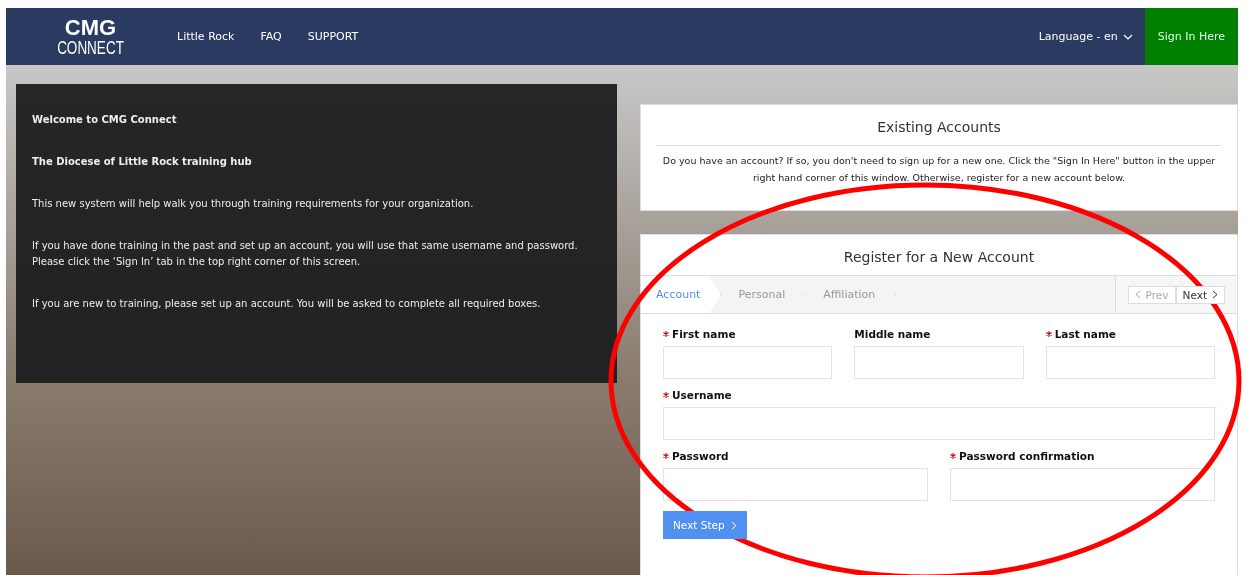 The height and width of the screenshot is (575, 1250). I want to click on field-label: Last name, so click(1085, 334).